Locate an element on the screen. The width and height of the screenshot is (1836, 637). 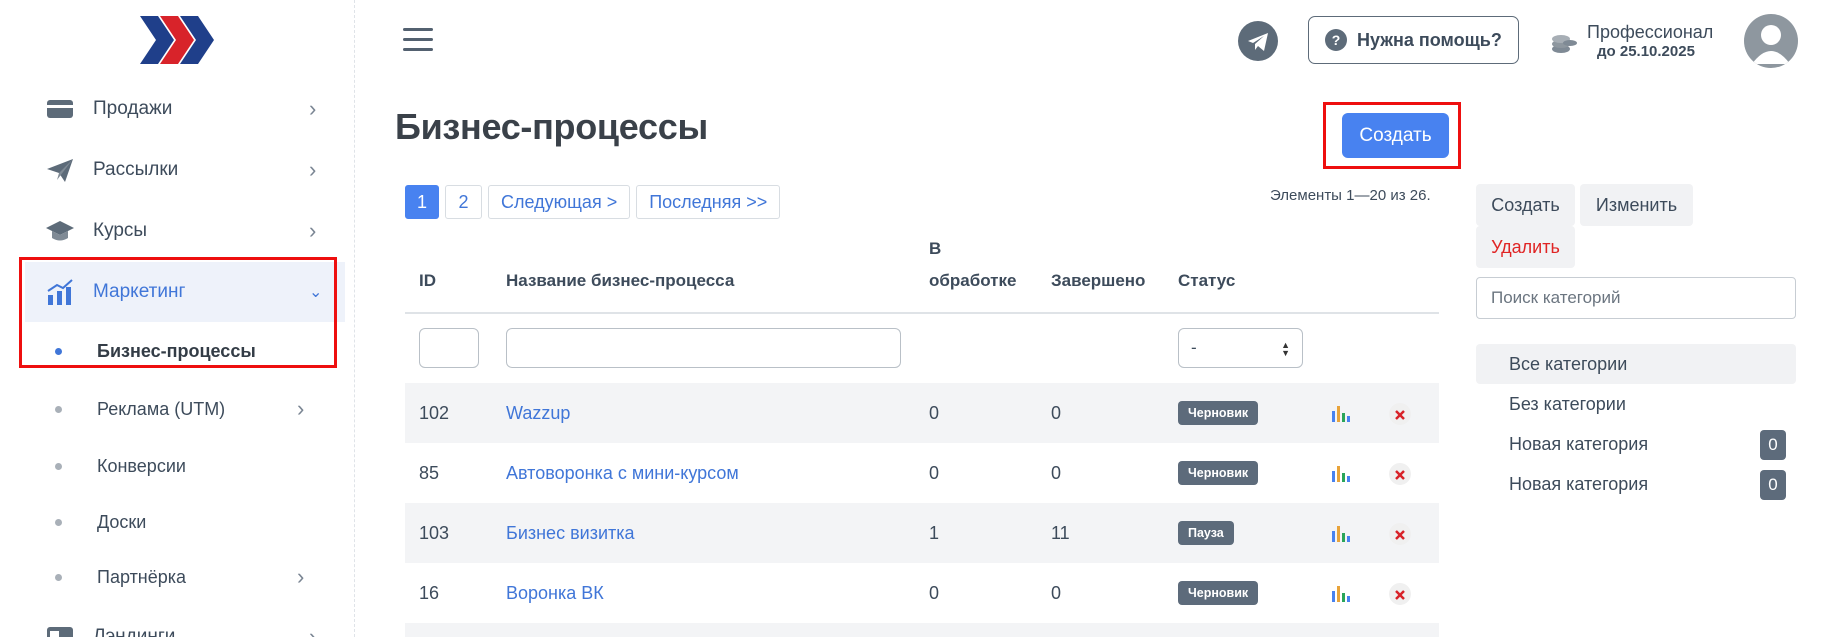
sidebar-item-mailings: Рассылки › is located at coordinates (185, 170).